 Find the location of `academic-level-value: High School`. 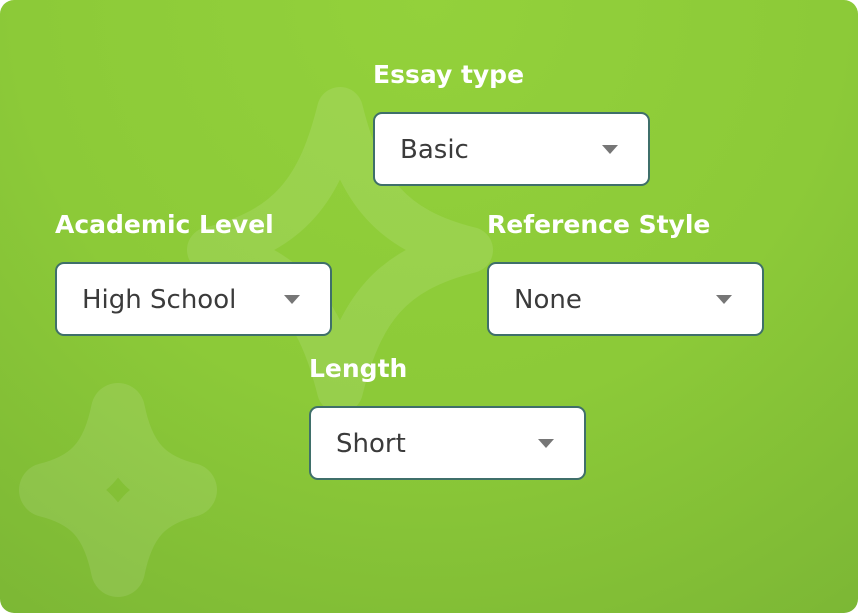

academic-level-value: High School is located at coordinates (159, 300).